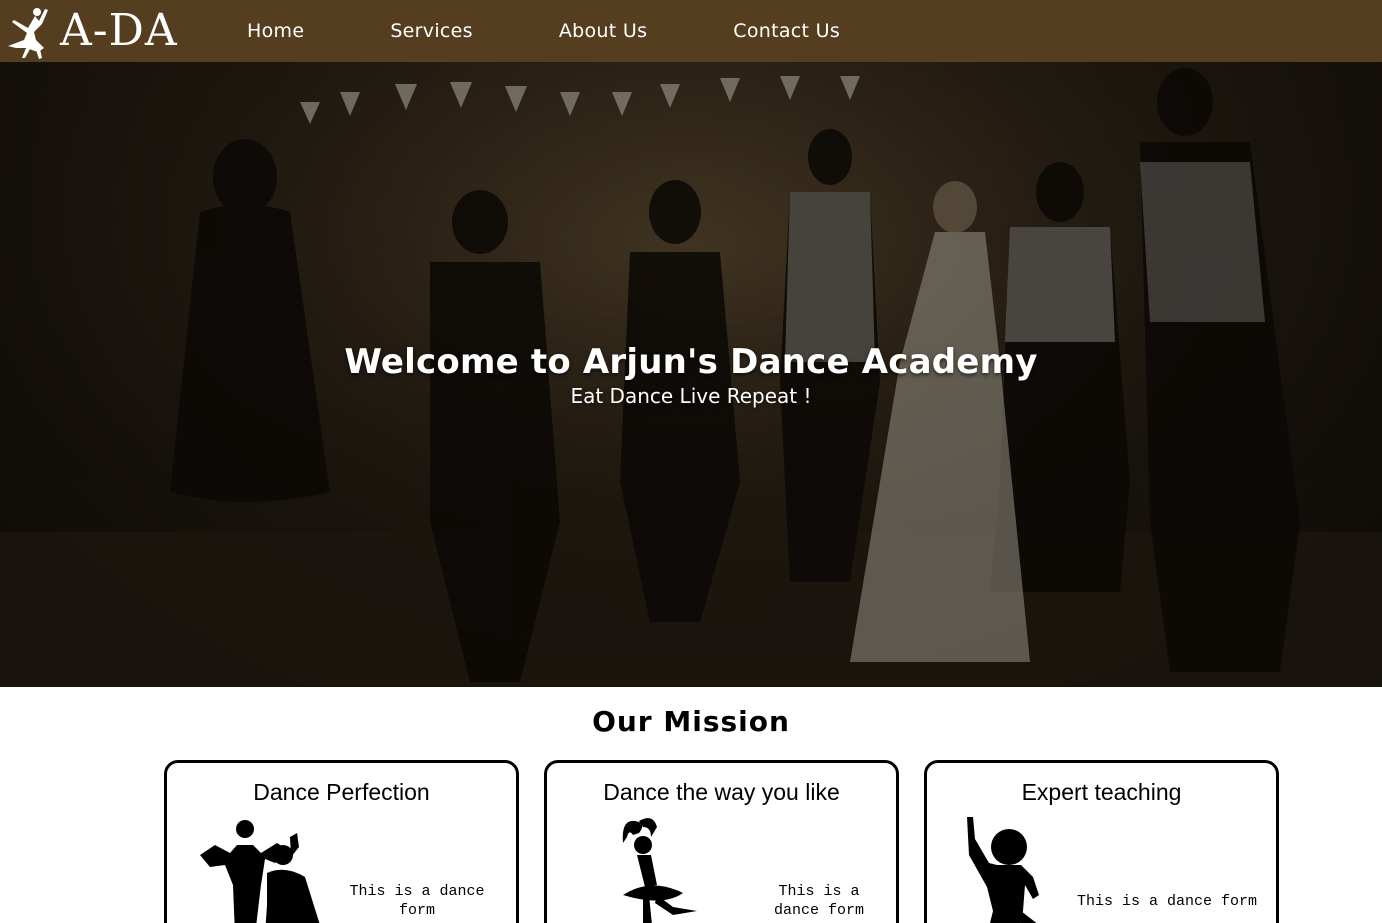 The height and width of the screenshot is (923, 1382). What do you see at coordinates (691, 396) in the screenshot?
I see `hero-subtitle: Eat Dance Live Repeat !` at bounding box center [691, 396].